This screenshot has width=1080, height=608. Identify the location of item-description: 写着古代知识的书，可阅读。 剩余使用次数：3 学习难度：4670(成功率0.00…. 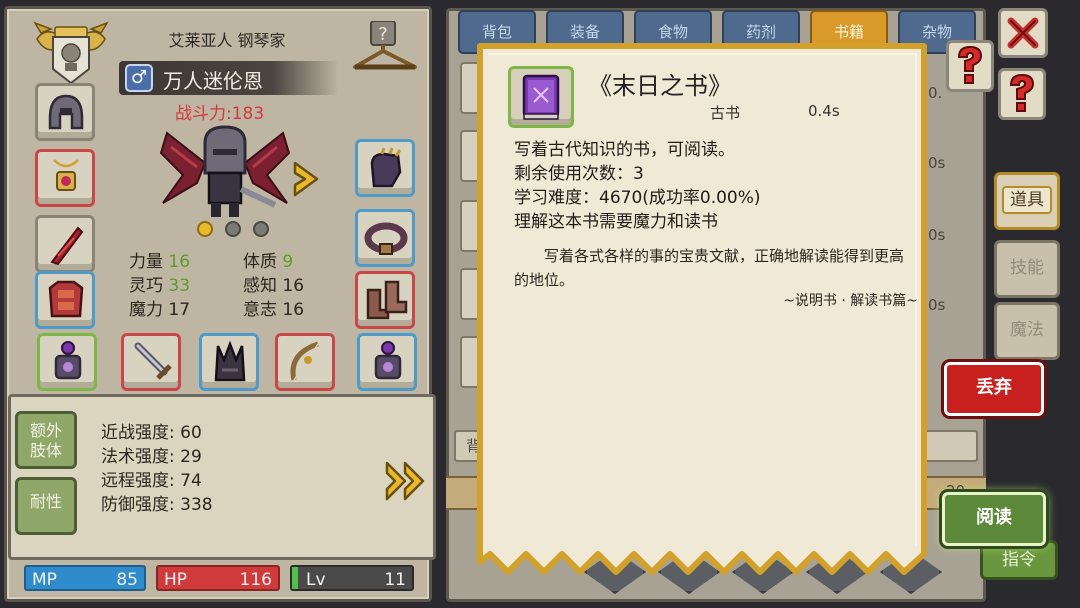
(637, 186).